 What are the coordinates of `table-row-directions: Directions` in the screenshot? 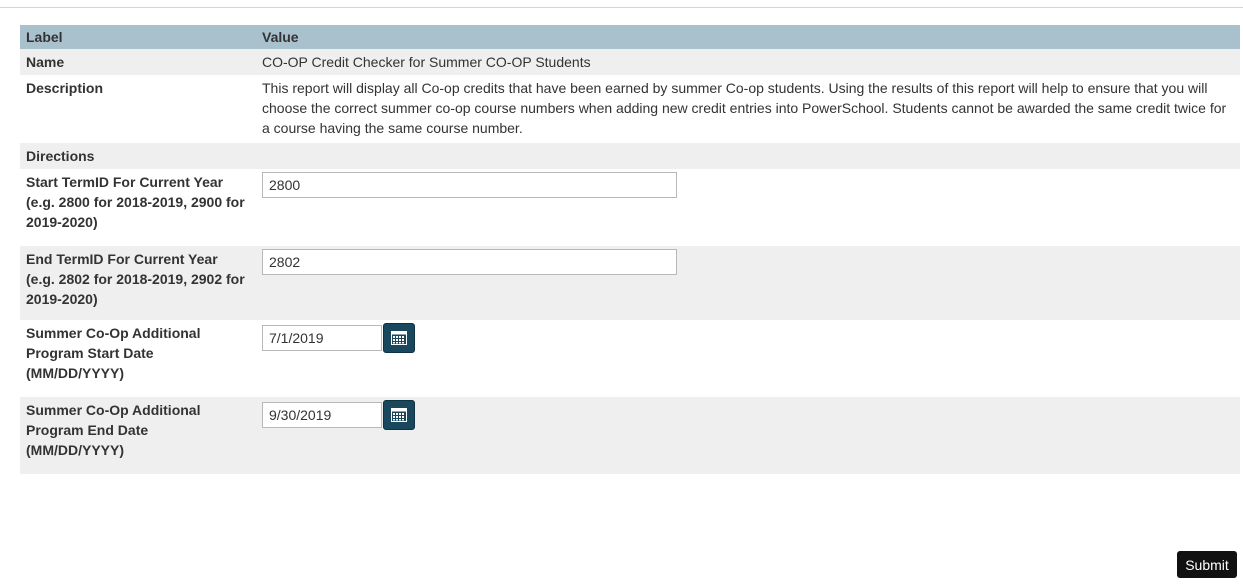 It's located at (630, 156).